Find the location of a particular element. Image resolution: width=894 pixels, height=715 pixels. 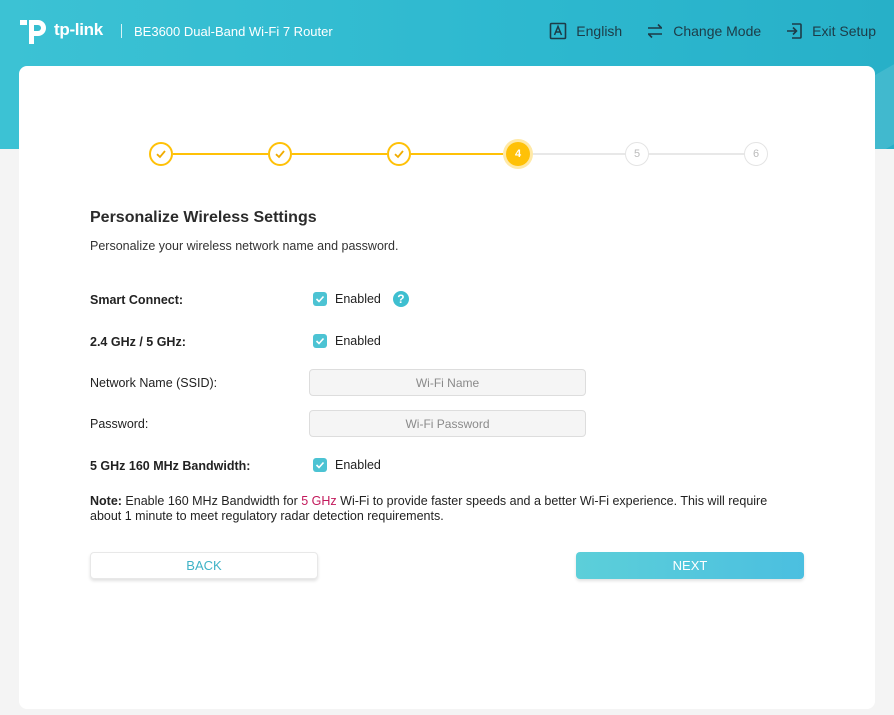

bandwidth-label: 5 GHz 160 MHz Bandwidth: is located at coordinates (170, 466).